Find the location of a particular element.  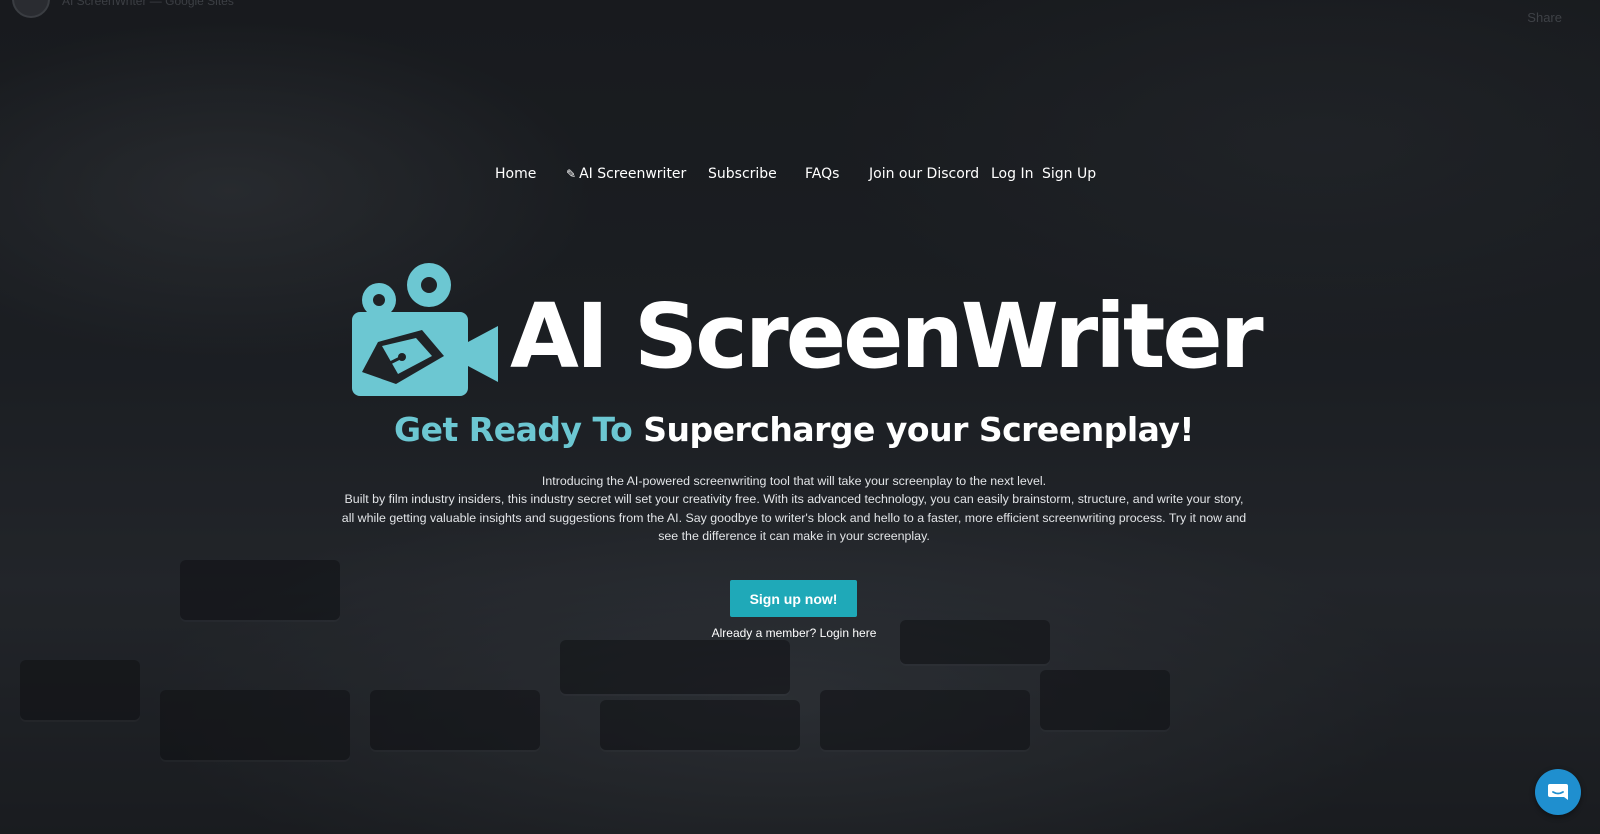

nav-item-subscribe: Subscribe is located at coordinates (742, 174).